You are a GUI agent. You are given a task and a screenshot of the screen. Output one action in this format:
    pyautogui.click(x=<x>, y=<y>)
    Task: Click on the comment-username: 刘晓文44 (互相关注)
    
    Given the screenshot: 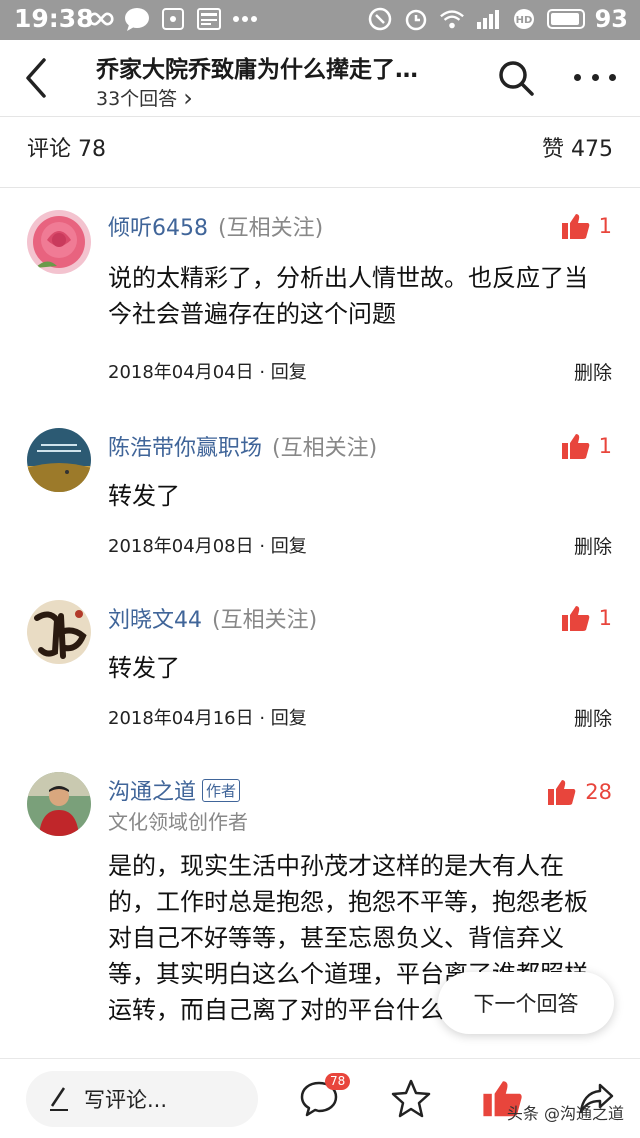 What is the action you would take?
    pyautogui.click(x=212, y=618)
    